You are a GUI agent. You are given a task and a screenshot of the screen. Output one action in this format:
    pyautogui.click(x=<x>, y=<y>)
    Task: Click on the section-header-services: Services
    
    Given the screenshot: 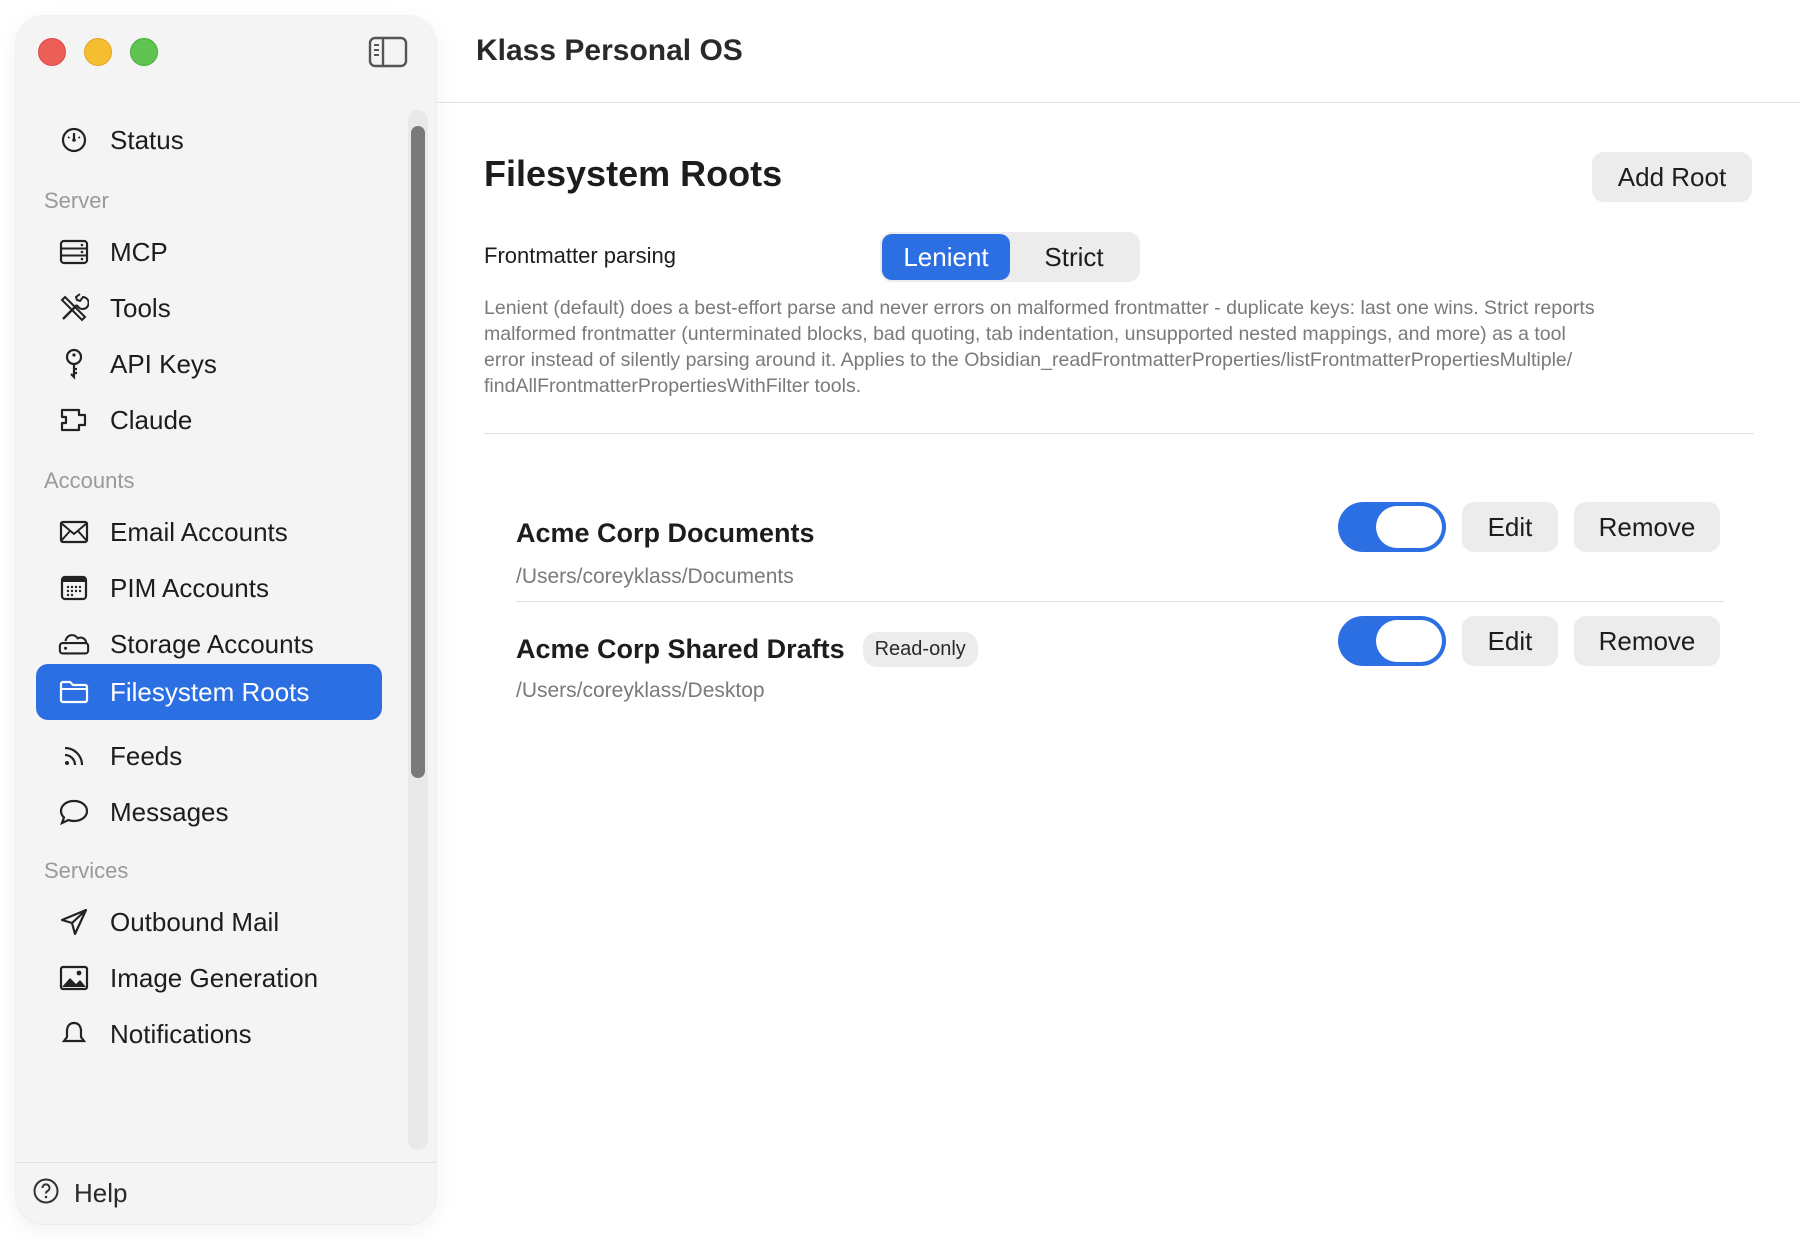 What is the action you would take?
    pyautogui.click(x=86, y=870)
    